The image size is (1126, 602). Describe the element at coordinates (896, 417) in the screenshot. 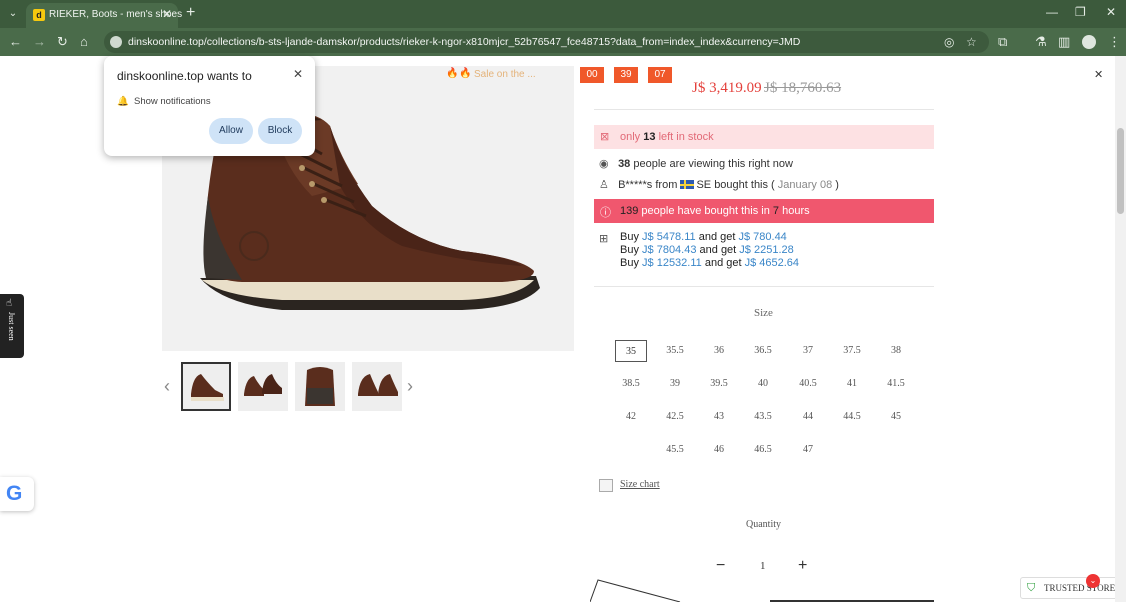

I see `size-option: 45` at that location.